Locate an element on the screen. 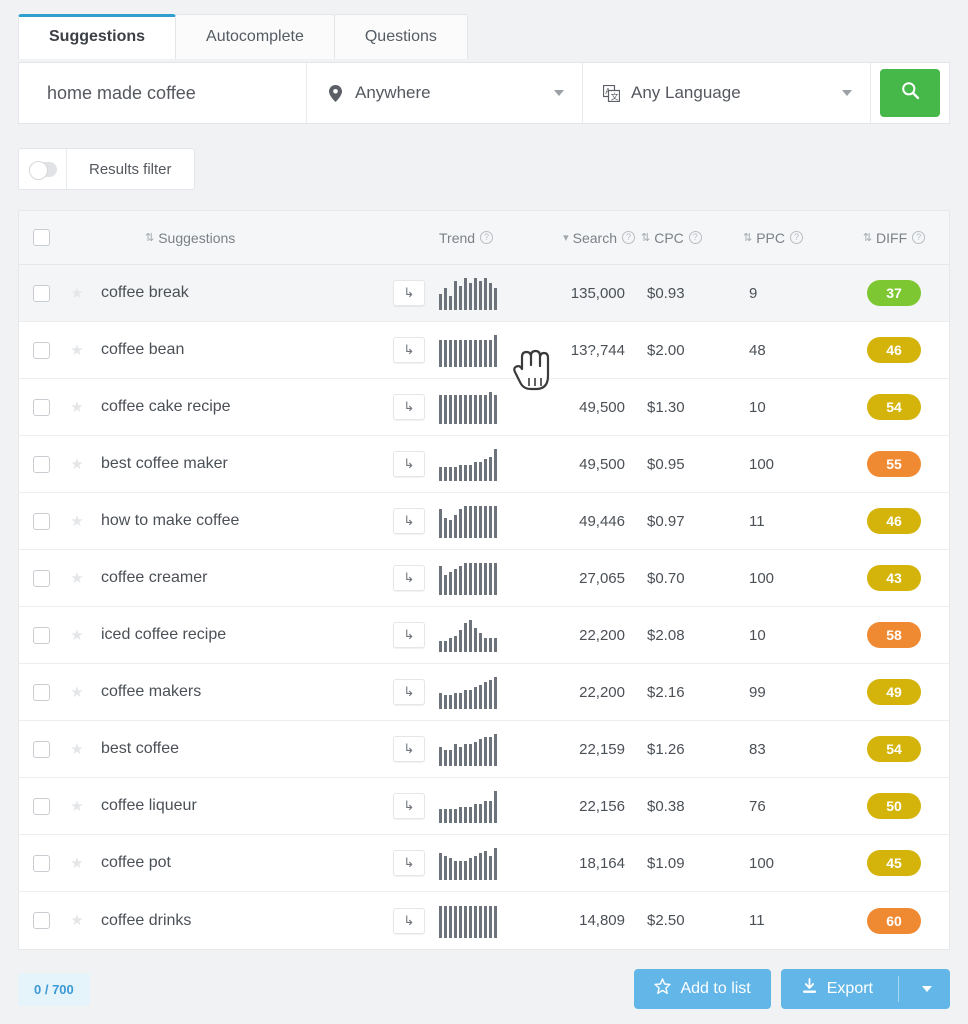 The height and width of the screenshot is (1024, 968). results-filter-toggle is located at coordinates (43, 169).